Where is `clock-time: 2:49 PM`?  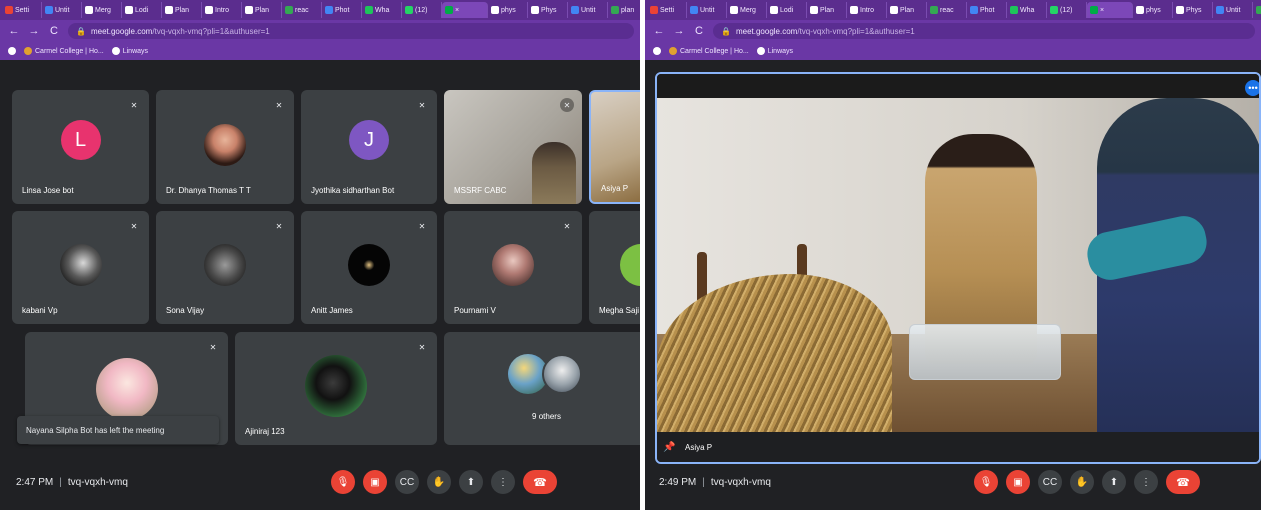
clock-time: 2:49 PM is located at coordinates (678, 482).